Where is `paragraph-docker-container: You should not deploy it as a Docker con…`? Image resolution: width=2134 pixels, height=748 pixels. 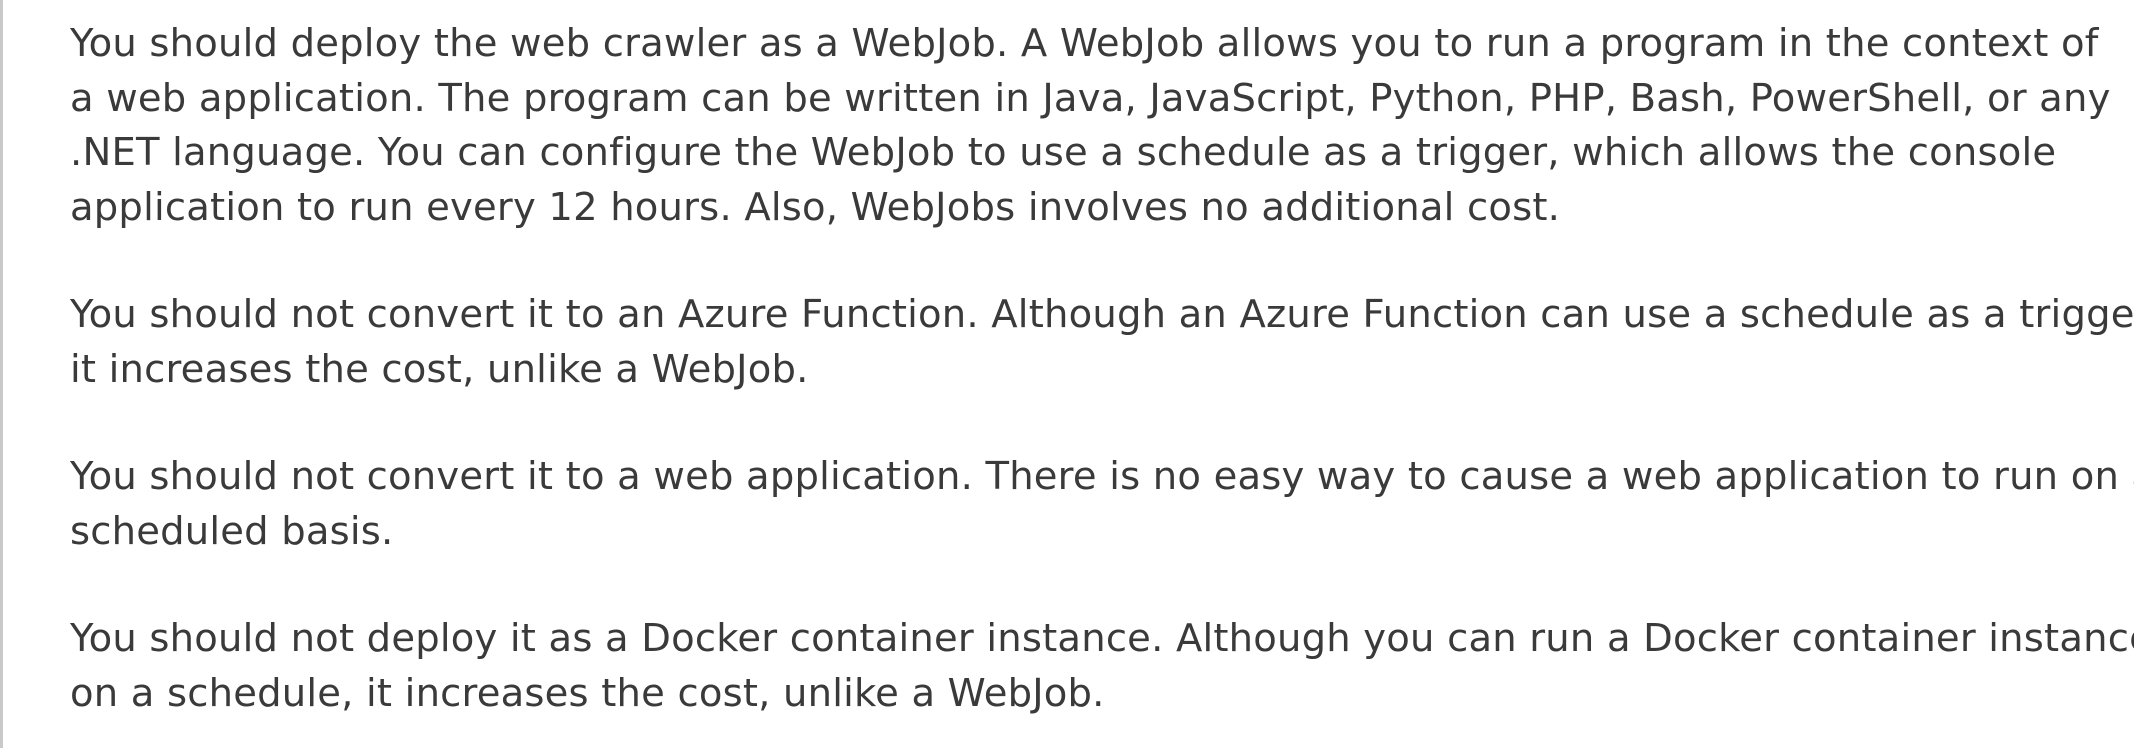 paragraph-docker-container: You should not deploy it as a Docker con… is located at coordinates (1102, 666).